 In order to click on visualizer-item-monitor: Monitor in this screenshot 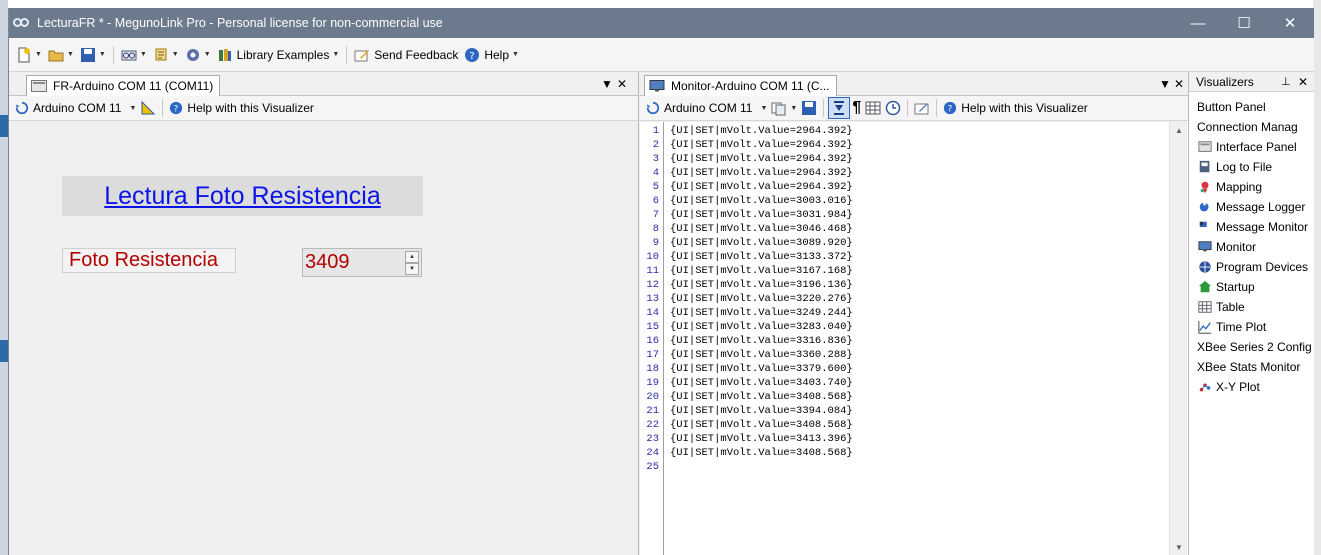, I will do `click(1226, 247)`.